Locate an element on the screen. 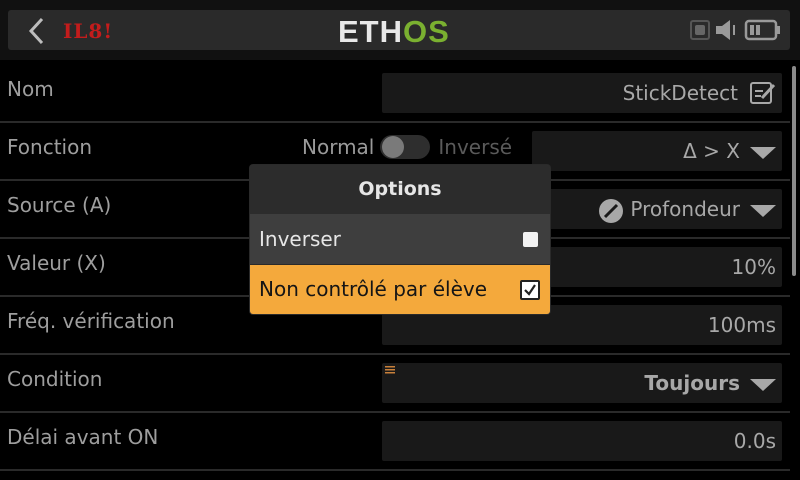 The width and height of the screenshot is (800, 480). frequency-value: 100ms is located at coordinates (741, 325).